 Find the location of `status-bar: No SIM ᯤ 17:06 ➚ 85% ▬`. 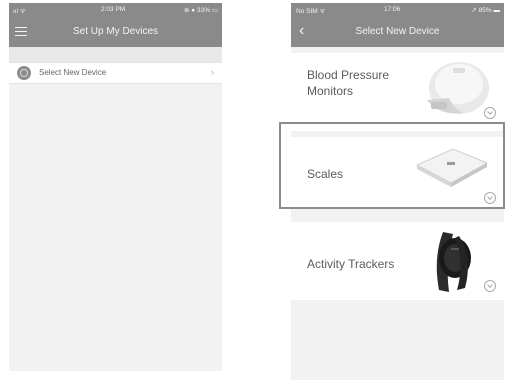

status-bar: No SIM ᯤ 17:06 ➚ 85% ▬ is located at coordinates (397, 10).